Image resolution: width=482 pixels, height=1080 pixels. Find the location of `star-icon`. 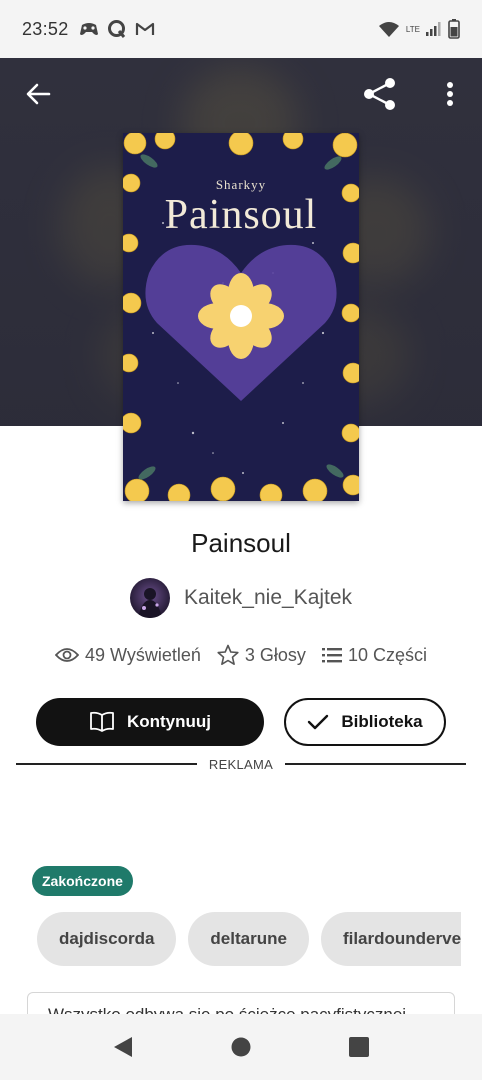

star-icon is located at coordinates (228, 654).